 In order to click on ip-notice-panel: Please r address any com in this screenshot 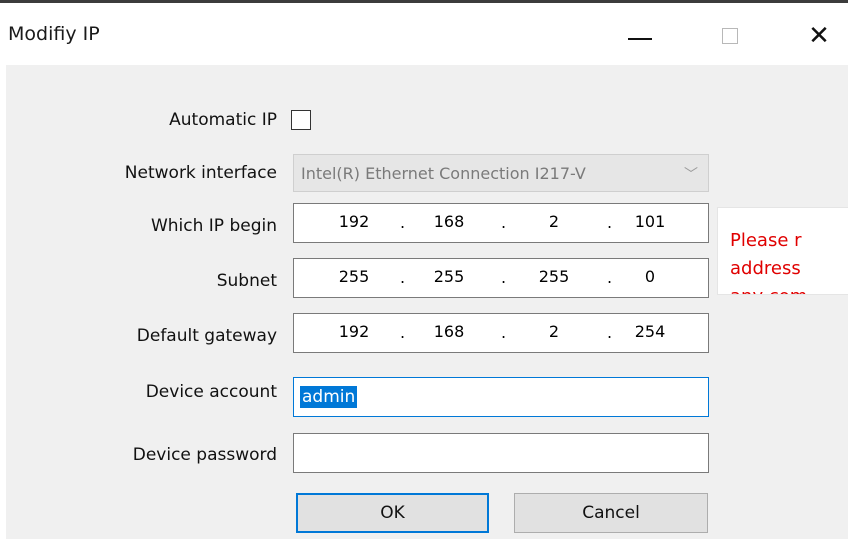, I will do `click(782, 251)`.